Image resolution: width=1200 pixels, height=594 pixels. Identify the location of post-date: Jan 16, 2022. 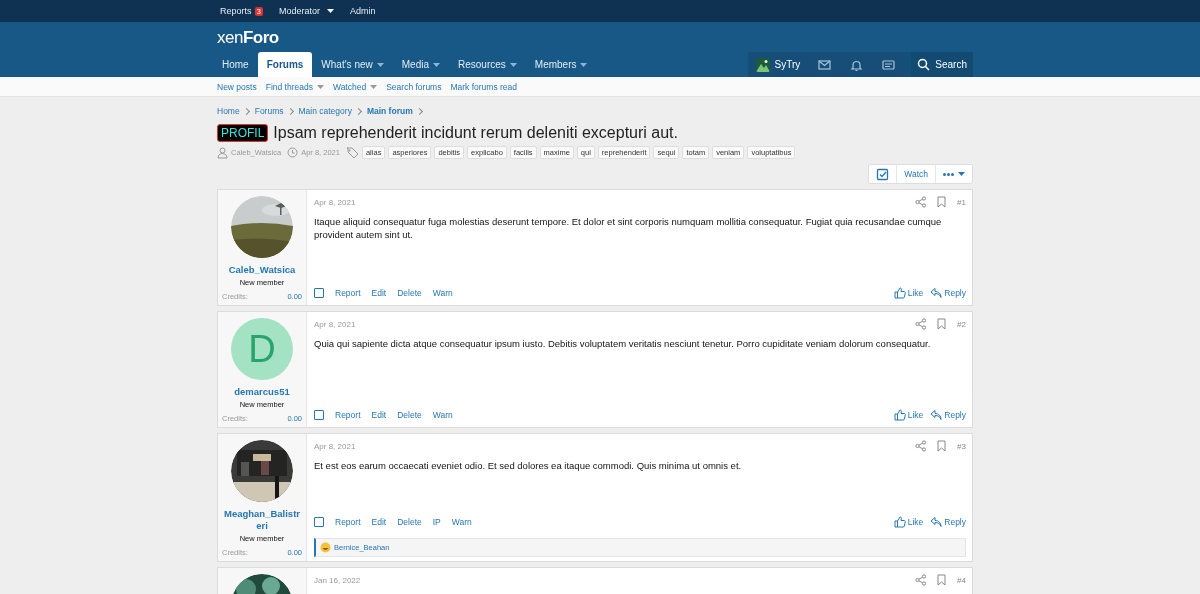
(337, 580).